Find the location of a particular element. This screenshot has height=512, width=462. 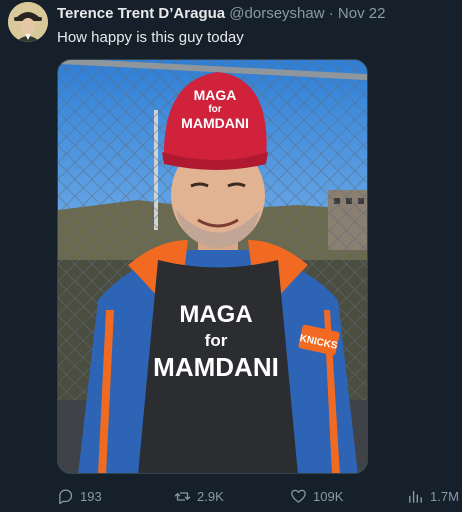

tweet-date: Nov 22 is located at coordinates (362, 13).